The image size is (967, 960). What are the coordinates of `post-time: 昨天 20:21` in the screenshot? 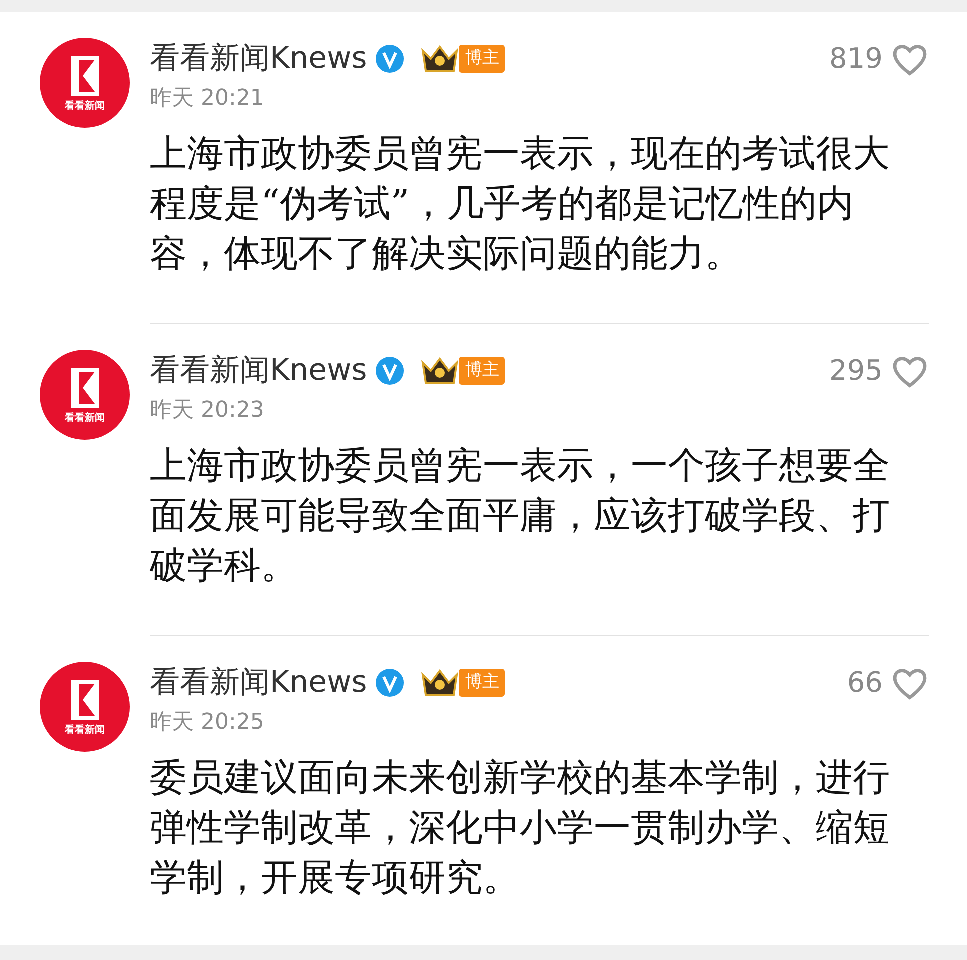 It's located at (208, 99).